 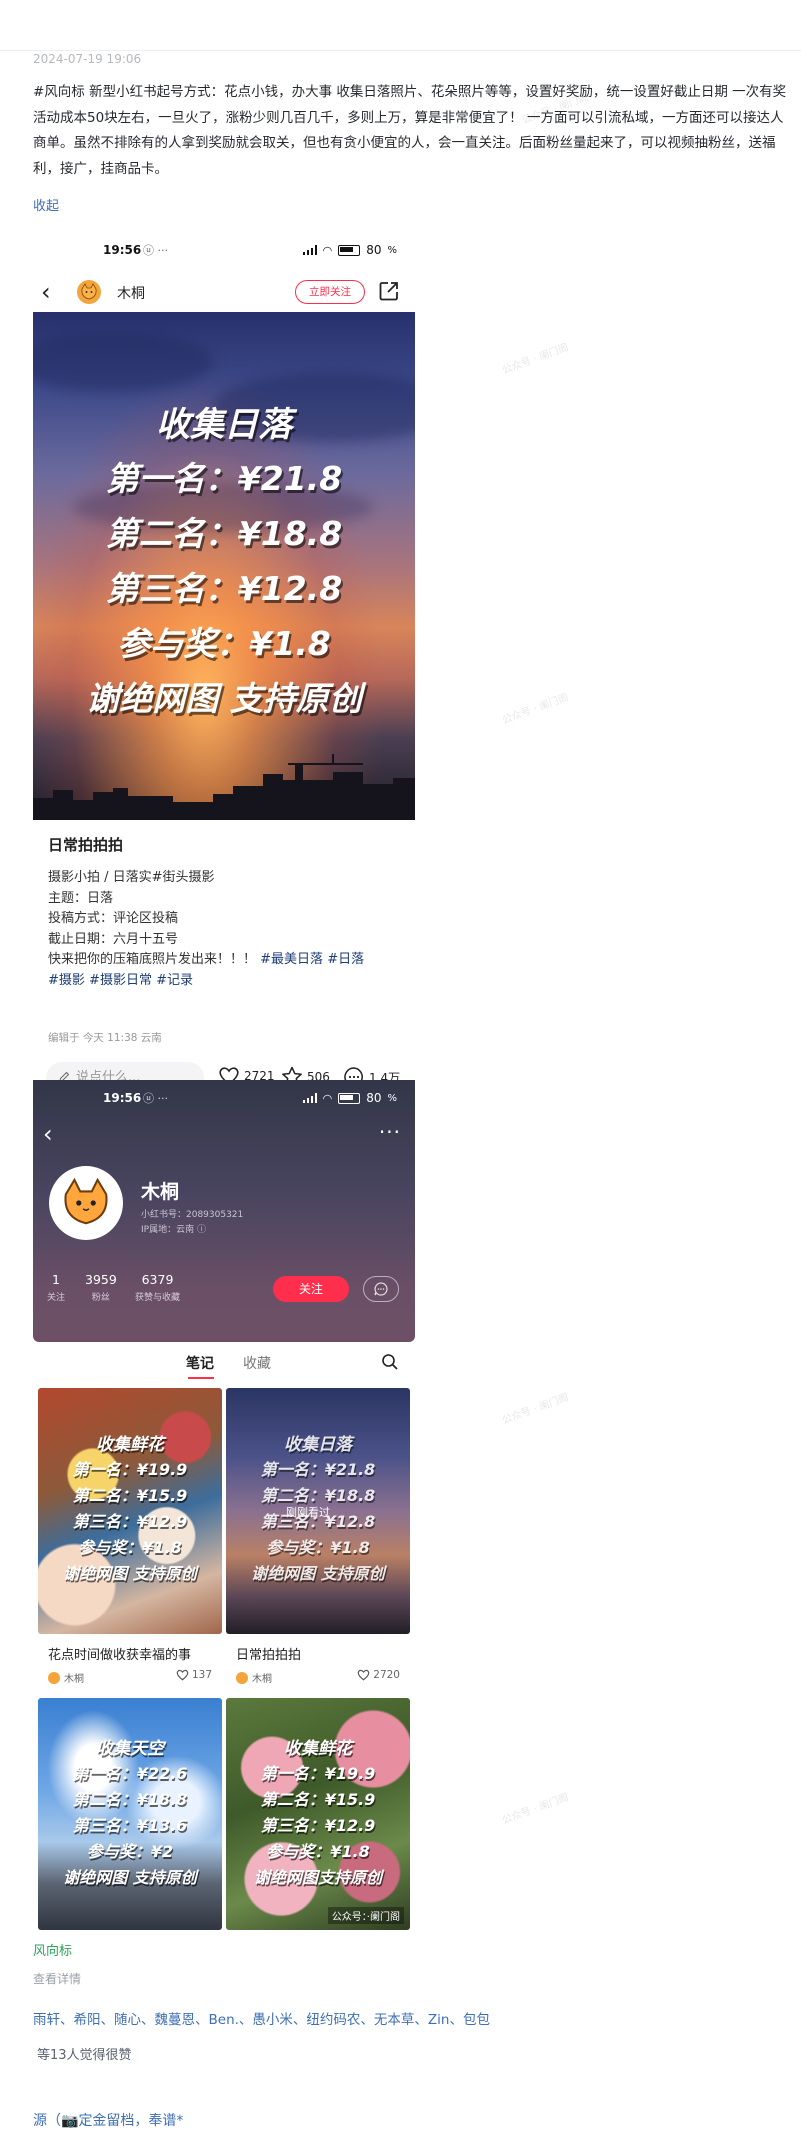 I want to click on hashtag: #记录, so click(x=174, y=980).